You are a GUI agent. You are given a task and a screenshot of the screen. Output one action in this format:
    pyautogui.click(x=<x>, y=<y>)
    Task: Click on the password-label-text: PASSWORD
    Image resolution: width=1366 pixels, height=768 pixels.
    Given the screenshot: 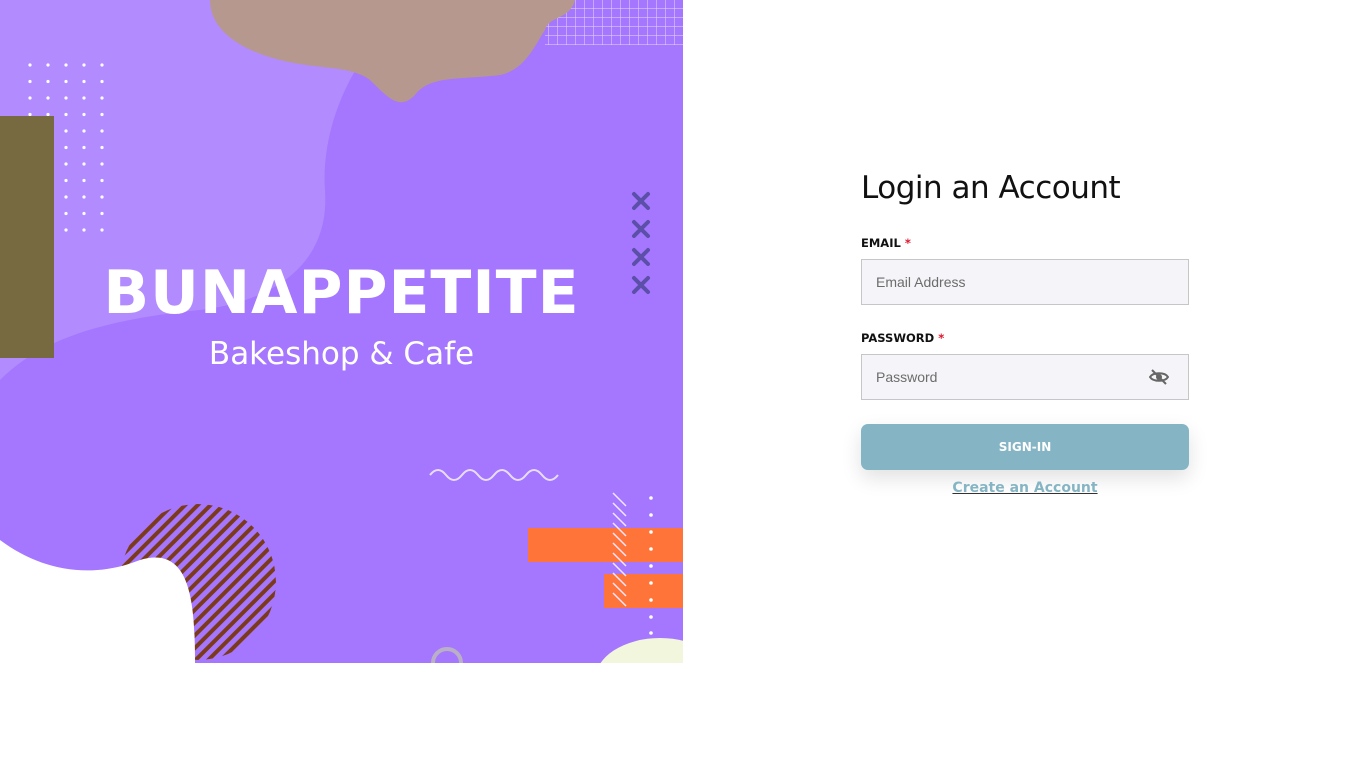 What is the action you would take?
    pyautogui.click(x=898, y=338)
    